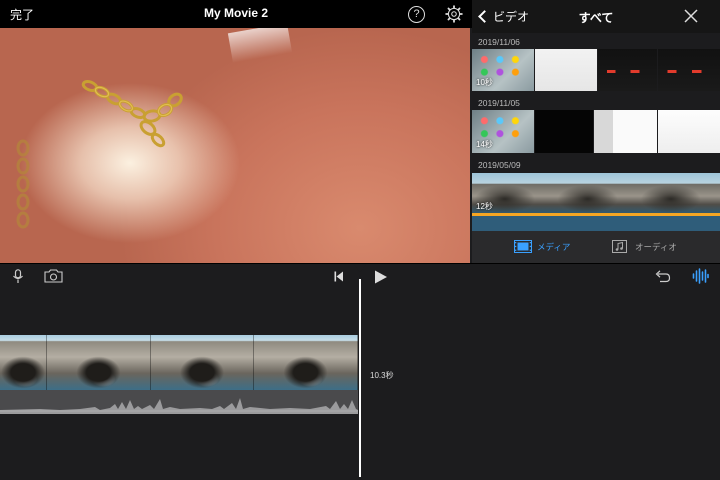 The width and height of the screenshot is (720, 480). Describe the element at coordinates (700, 276) in the screenshot. I see `waveform-icon` at that location.